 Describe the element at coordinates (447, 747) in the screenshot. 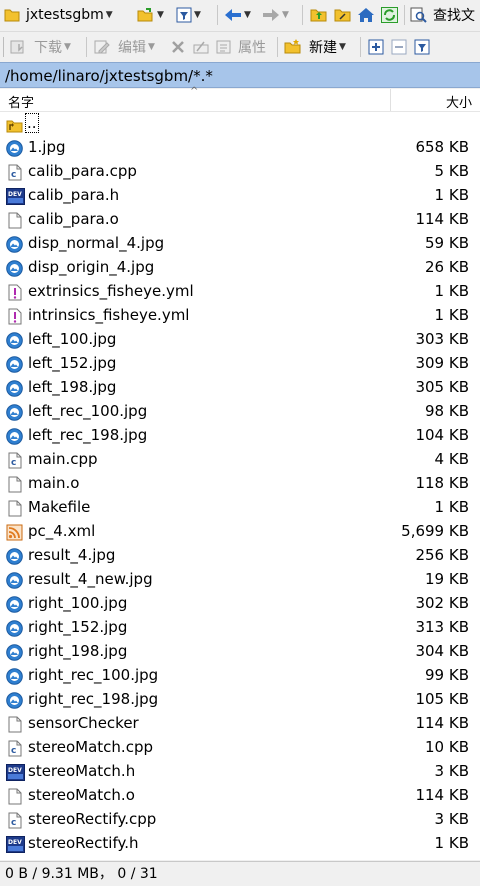

I see `file-size: 10 KB` at that location.